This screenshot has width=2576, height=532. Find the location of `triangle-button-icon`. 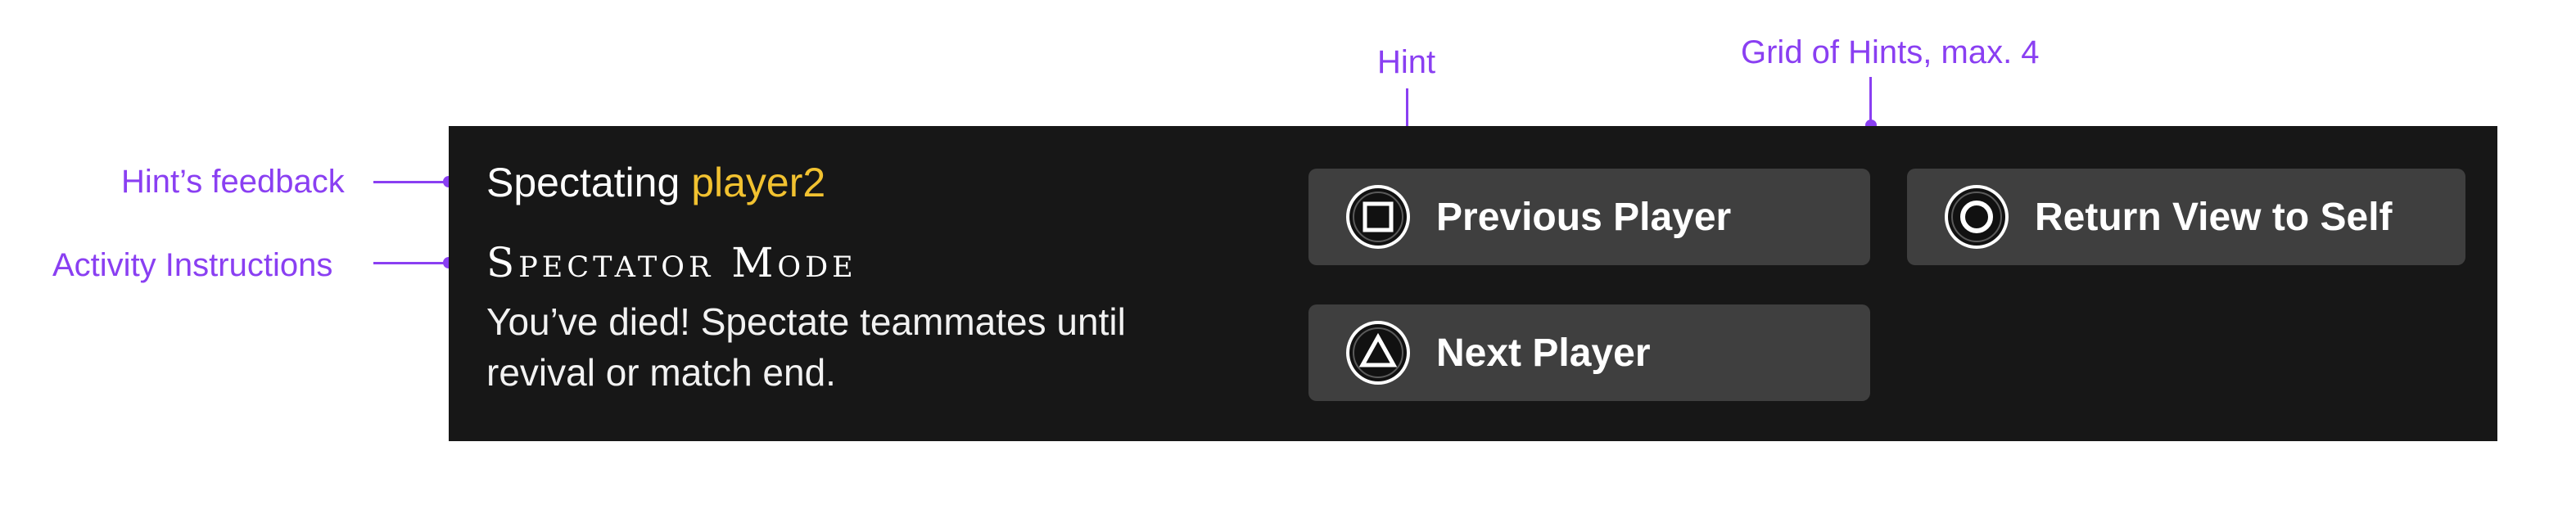

triangle-button-icon is located at coordinates (1378, 353).